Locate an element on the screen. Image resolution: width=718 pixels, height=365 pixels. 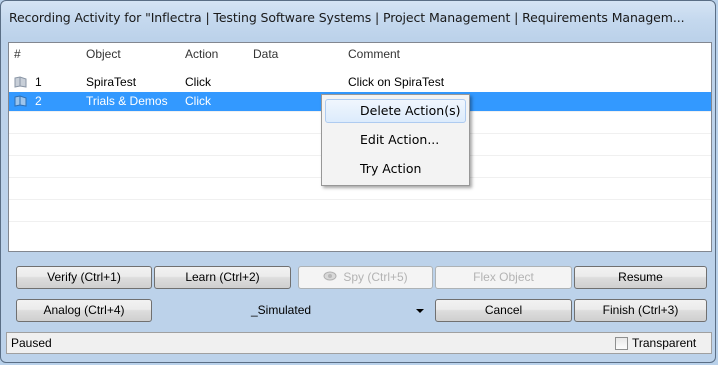
row-number: 1 is located at coordinates (38, 82).